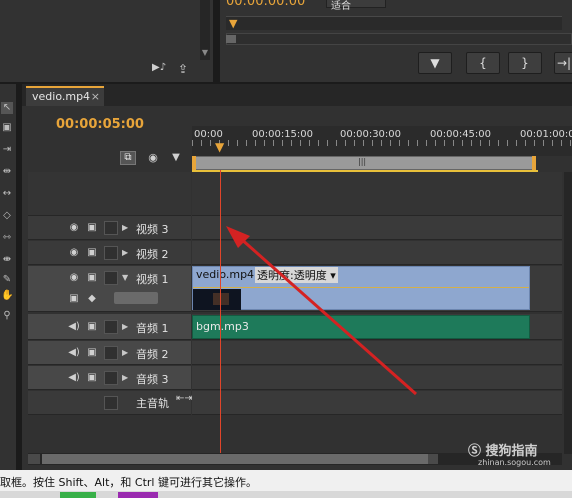 The height and width of the screenshot is (498, 572). Describe the element at coordinates (511, 451) in the screenshot. I see `watermark-text: 搜狗指南` at that location.